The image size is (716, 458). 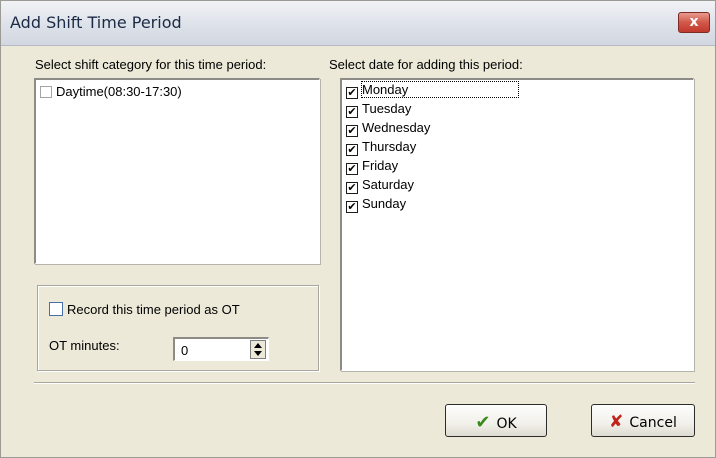 I want to click on category-item-label: Daytime(08:30-17:30), so click(x=119, y=91).